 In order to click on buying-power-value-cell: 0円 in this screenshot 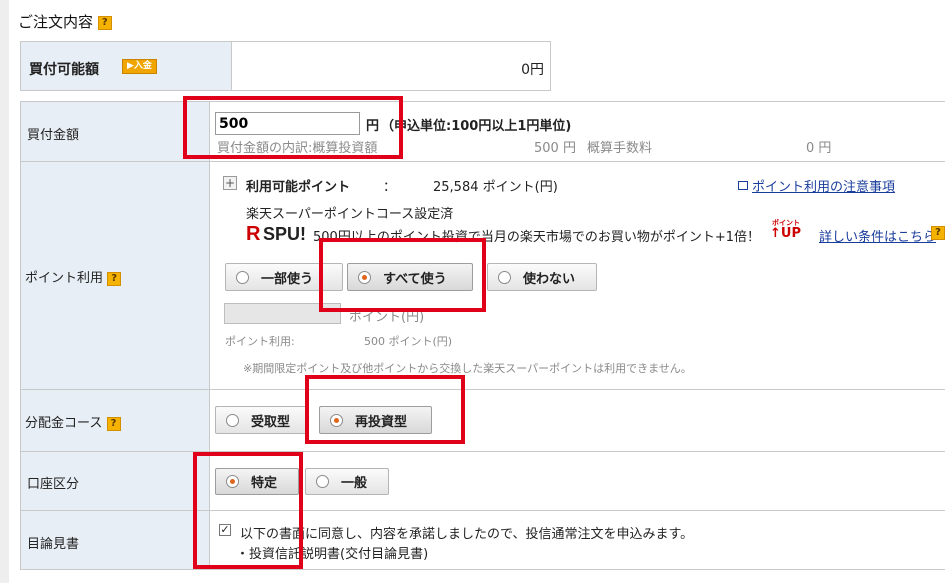, I will do `click(391, 66)`.